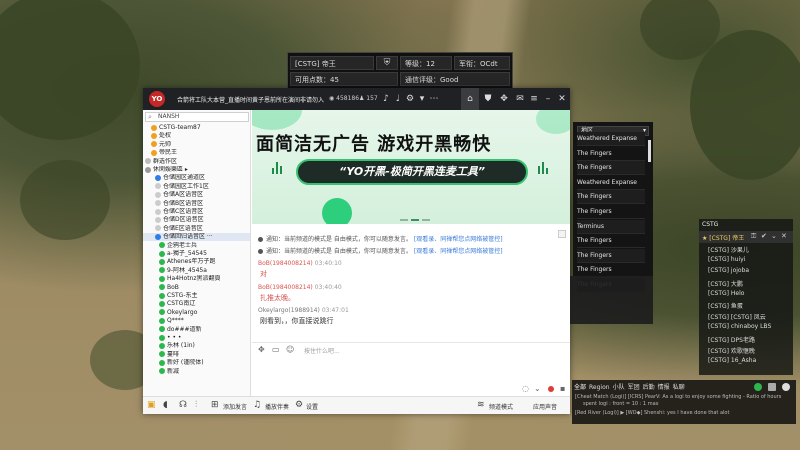  I want to click on tree-row: Okeylargo, so click(196, 313).